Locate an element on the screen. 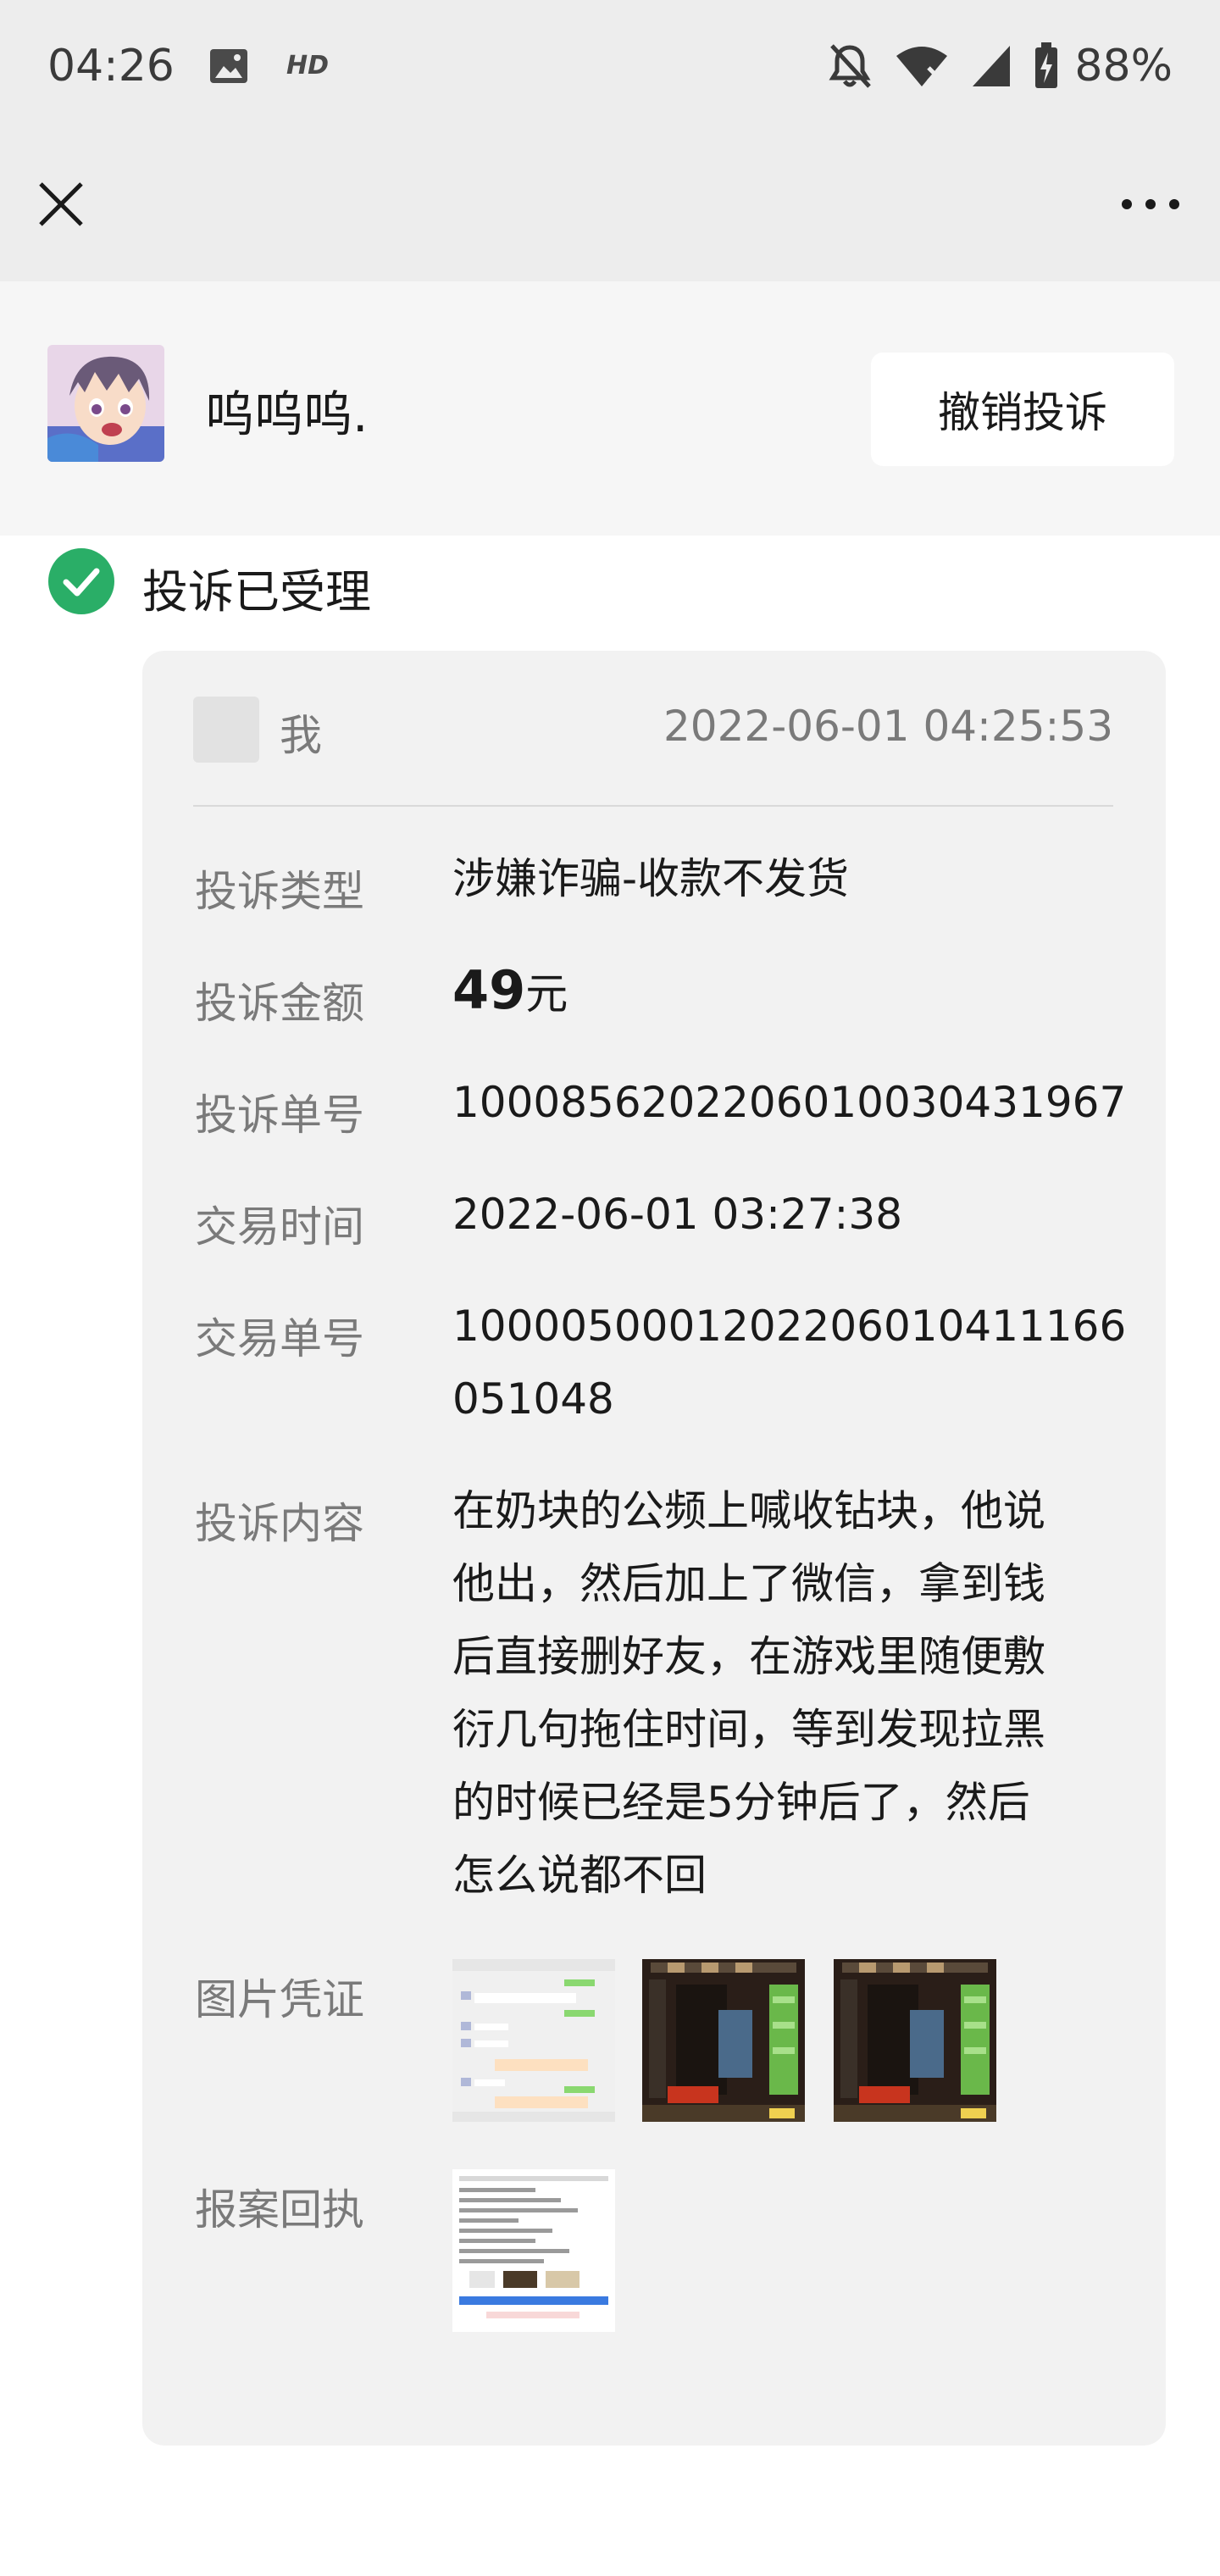  trade-no-label: 交易单号 is located at coordinates (279, 1338).